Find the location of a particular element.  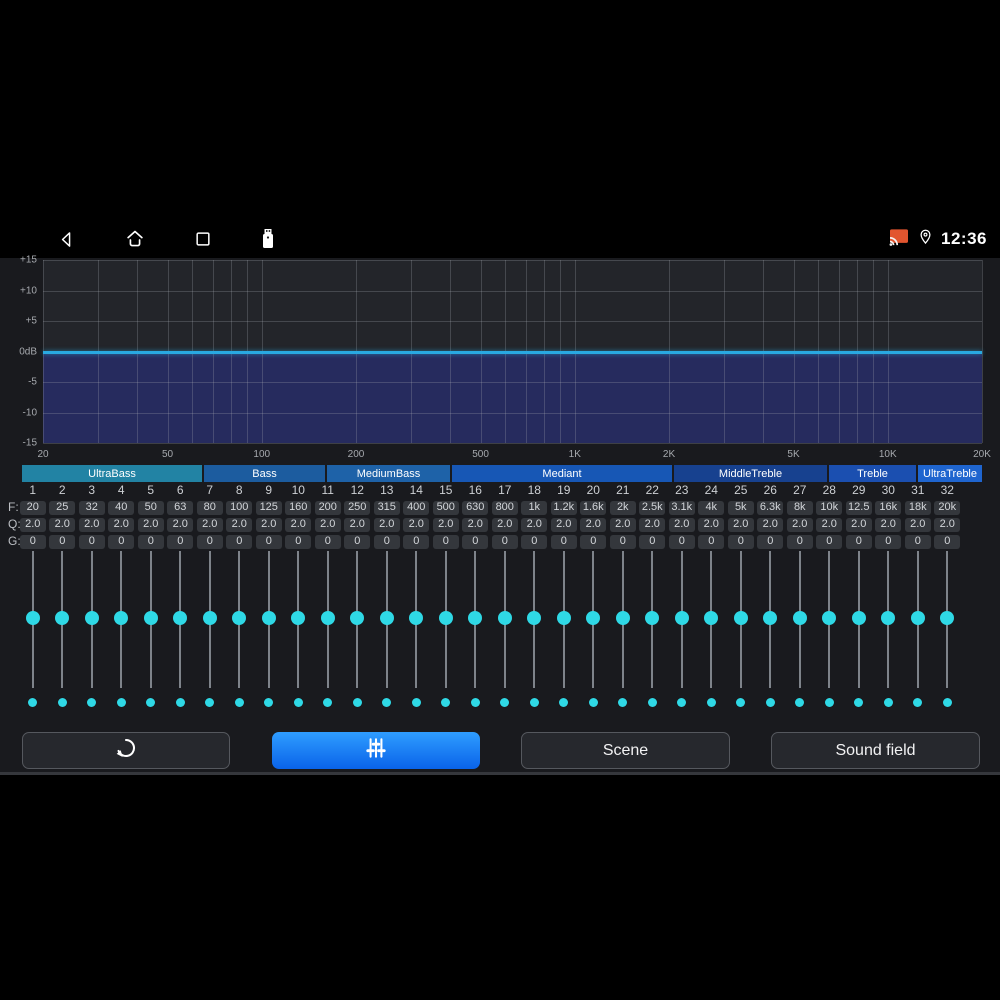

freq-value-chip: 2k is located at coordinates (622, 507).